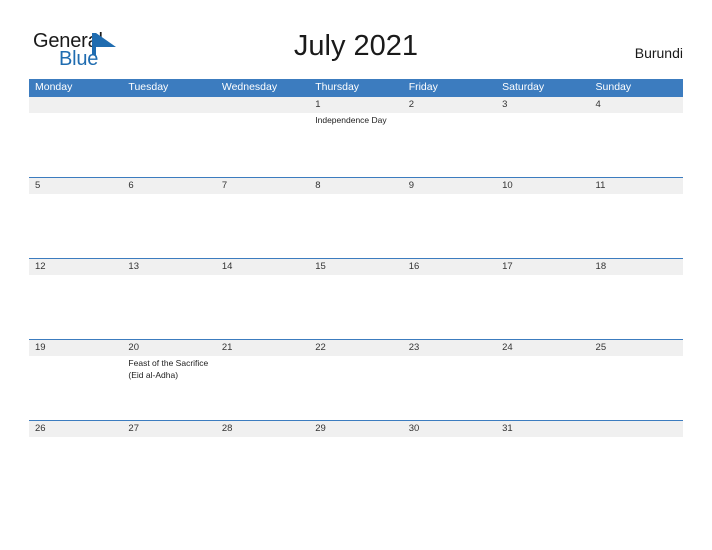 The height and width of the screenshot is (550, 712). Describe the element at coordinates (542, 137) in the screenshot. I see `calendar-day-cell: 3` at that location.